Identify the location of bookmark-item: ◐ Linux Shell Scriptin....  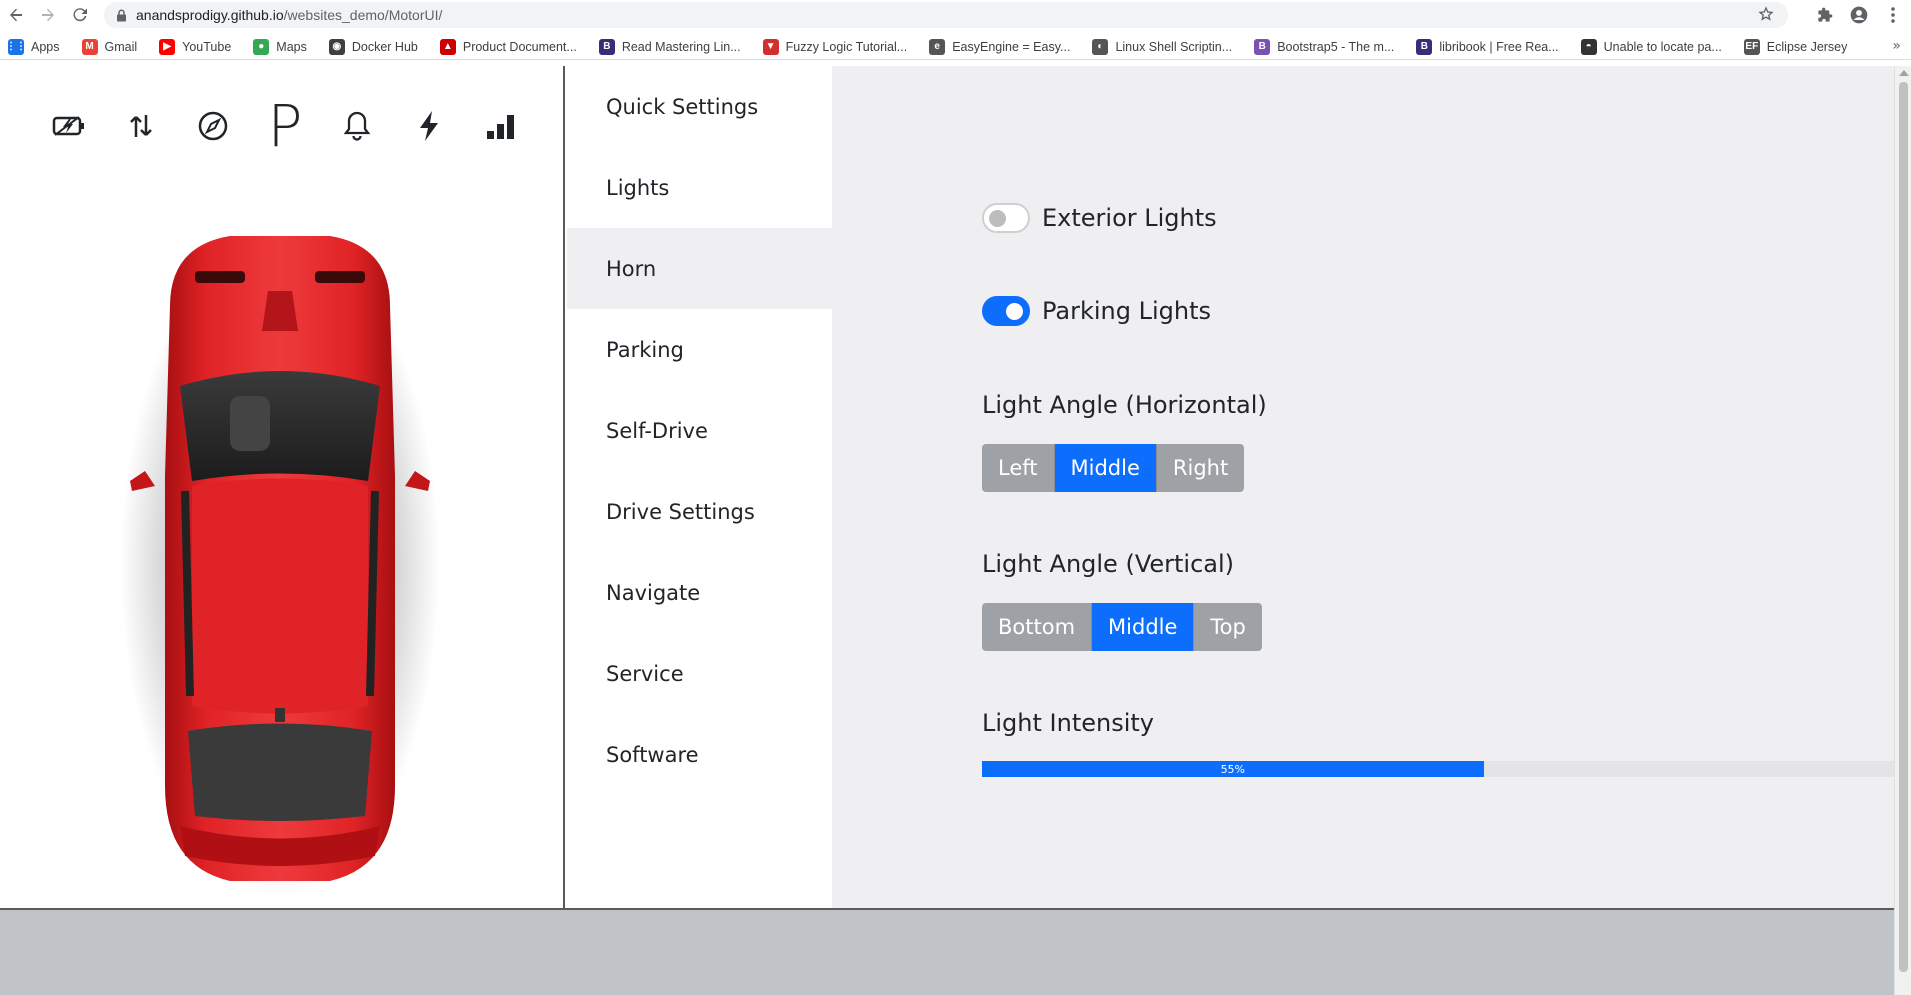
(1162, 46).